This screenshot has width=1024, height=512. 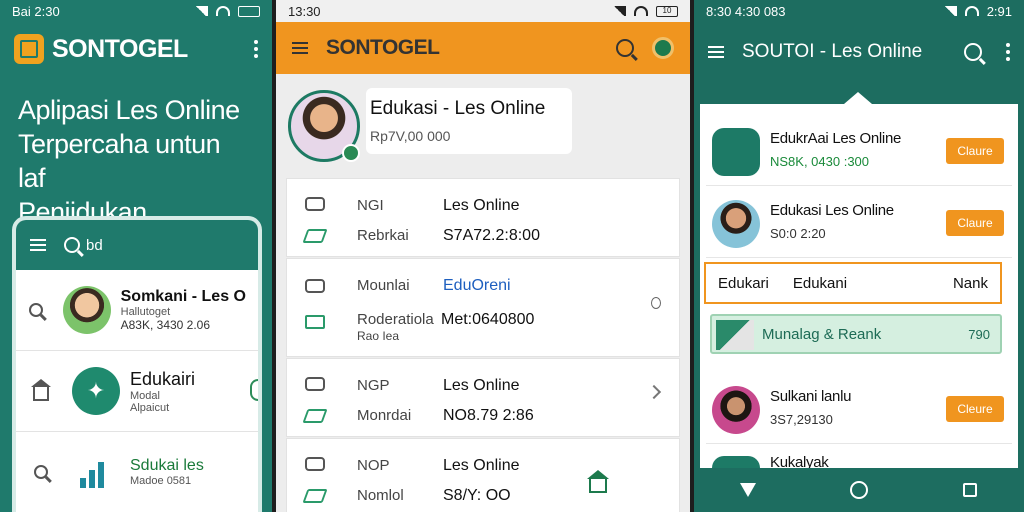 I want to click on recent-apps-icon, so click(x=969, y=490).